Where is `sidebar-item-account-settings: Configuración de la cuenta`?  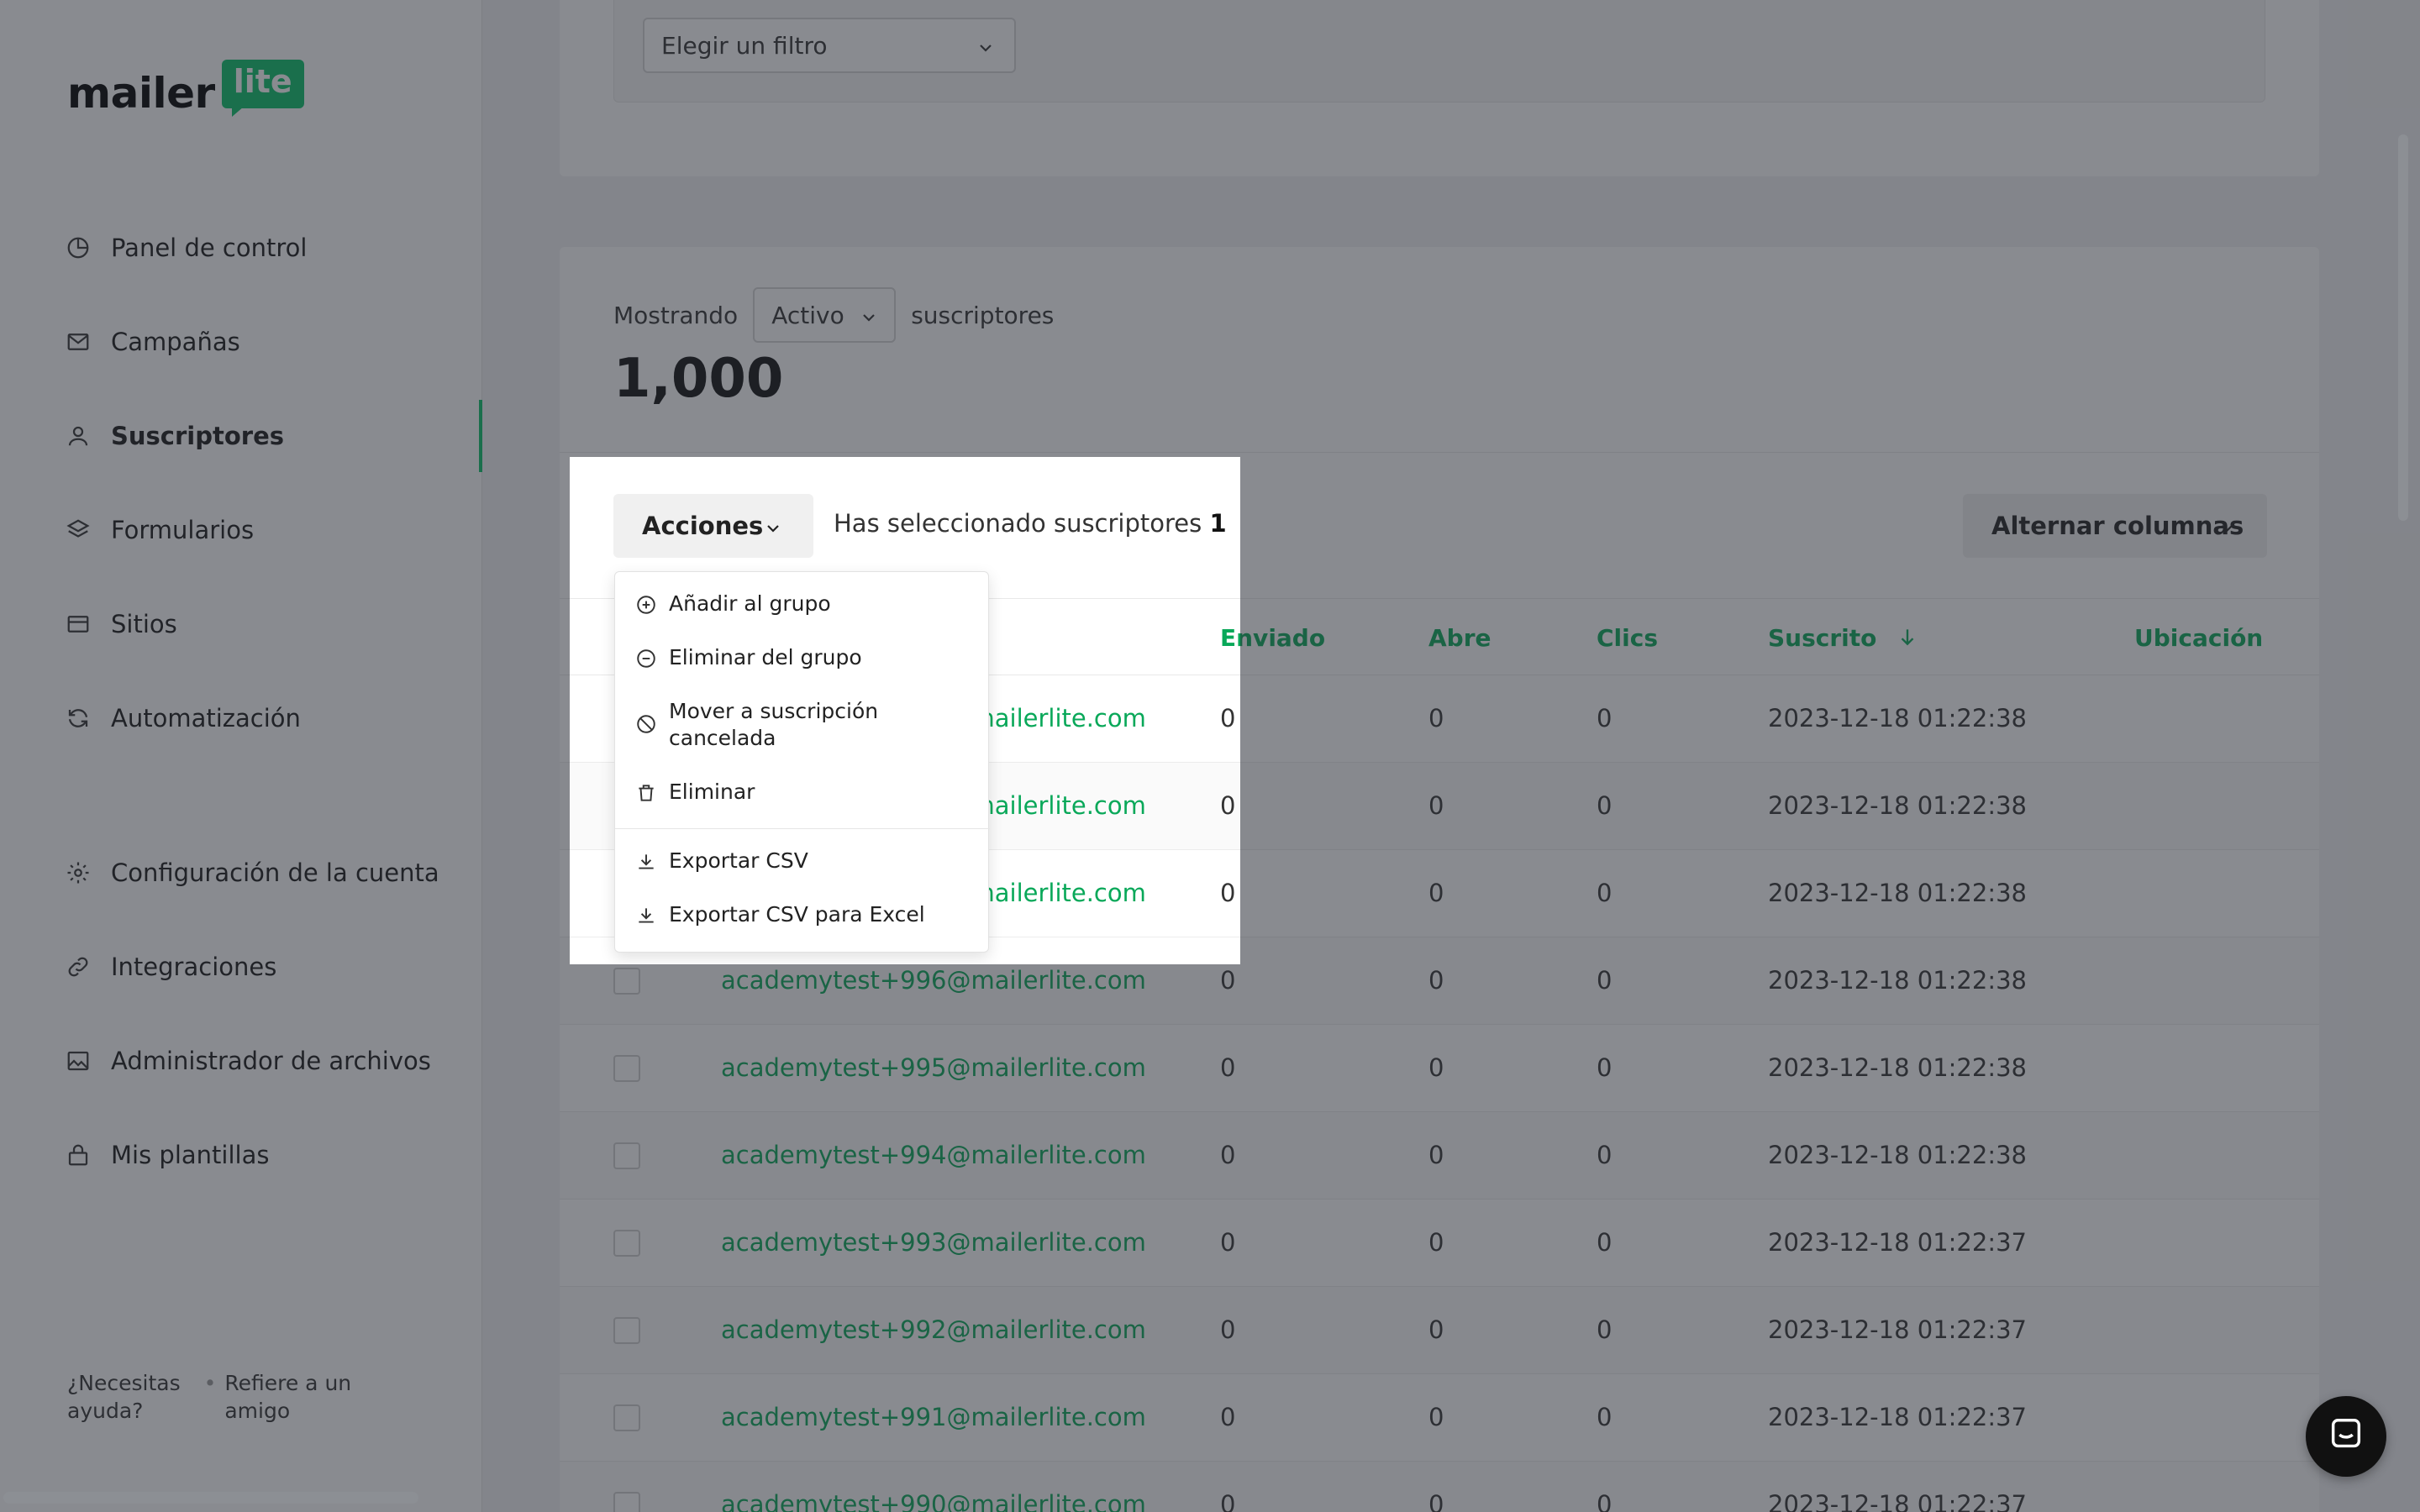 sidebar-item-account-settings: Configuración de la cuenta is located at coordinates (241, 873).